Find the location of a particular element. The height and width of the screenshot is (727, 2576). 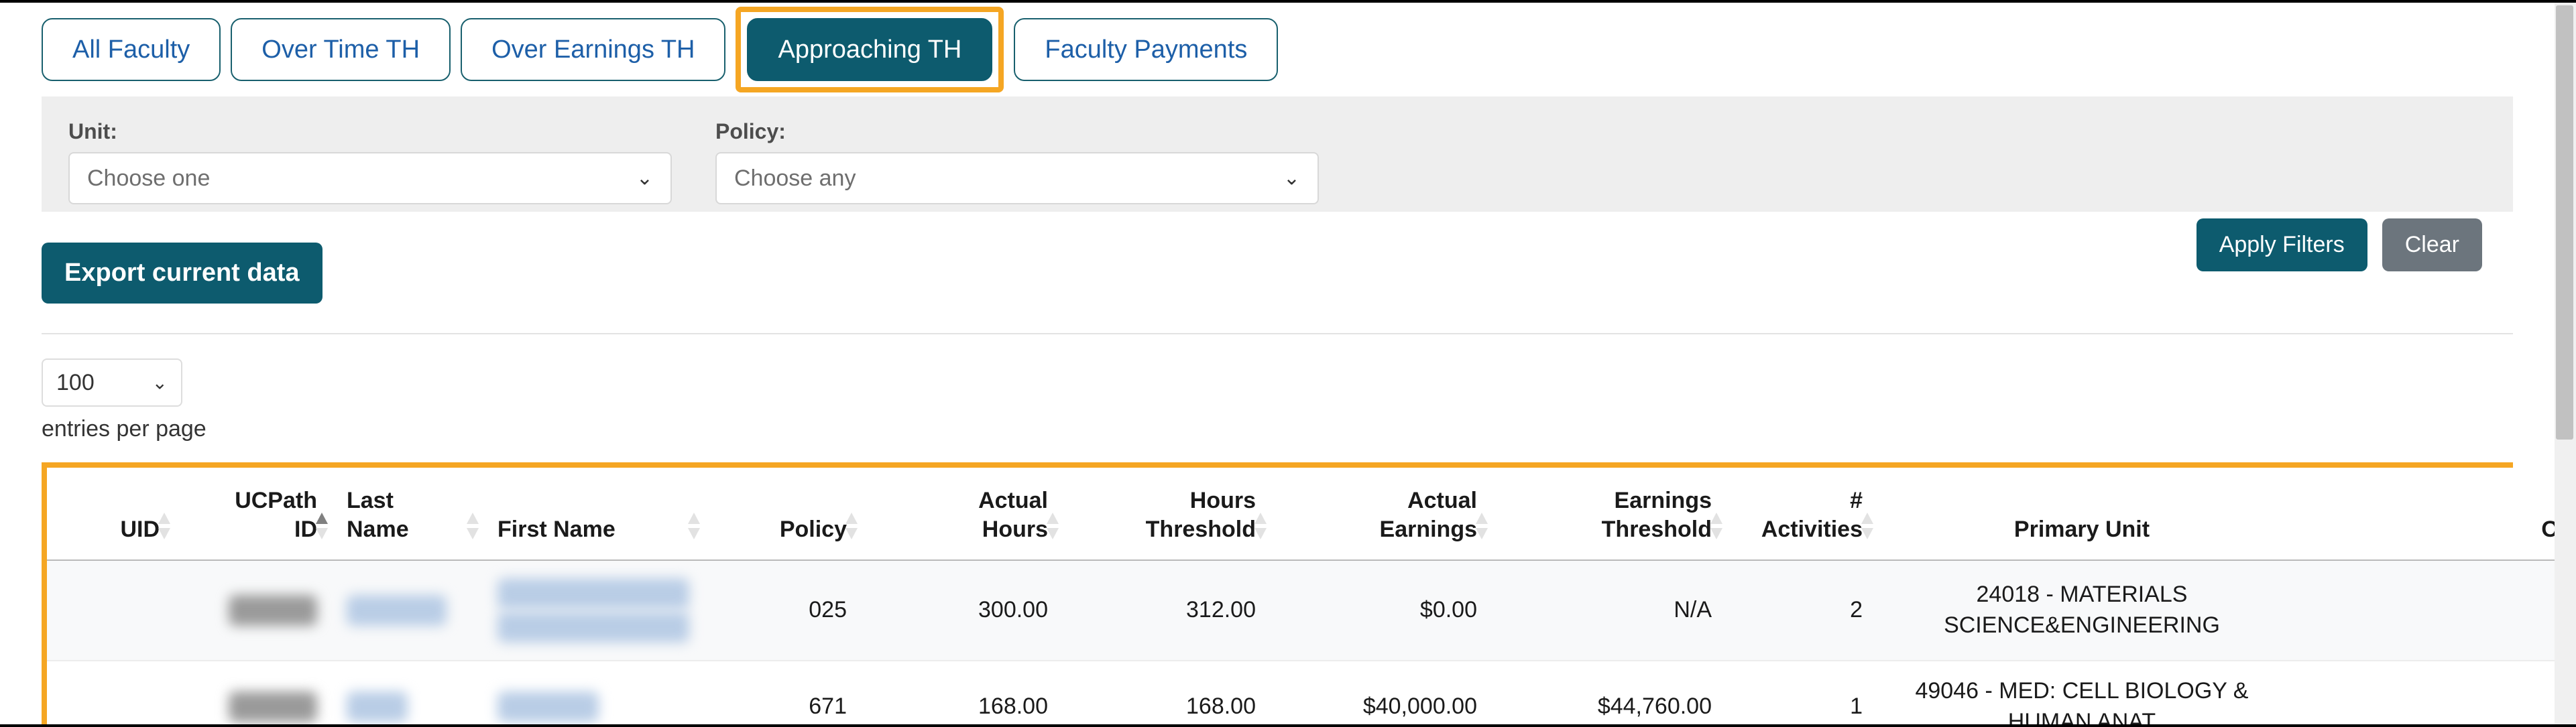

policy-filter-label: Policy: is located at coordinates (750, 131).